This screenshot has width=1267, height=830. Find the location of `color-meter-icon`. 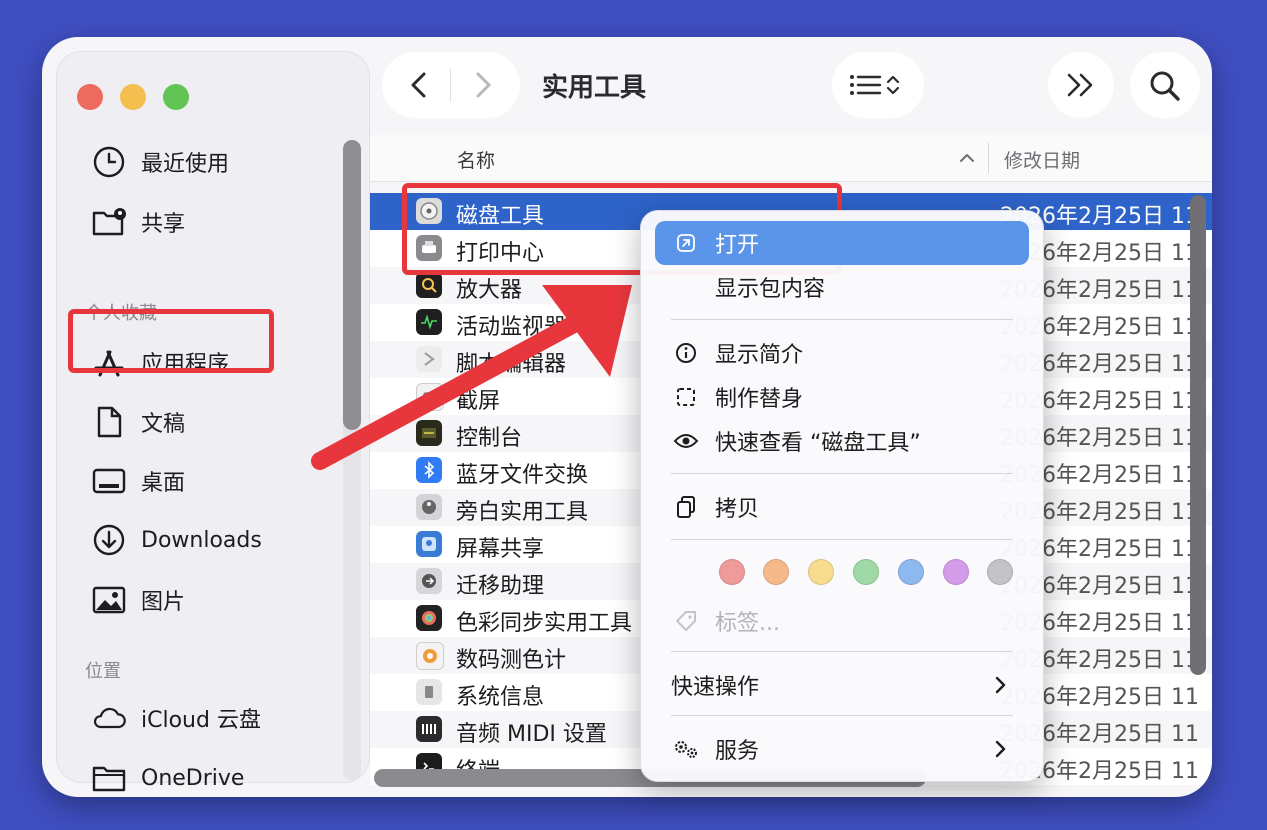

color-meter-icon is located at coordinates (430, 656).